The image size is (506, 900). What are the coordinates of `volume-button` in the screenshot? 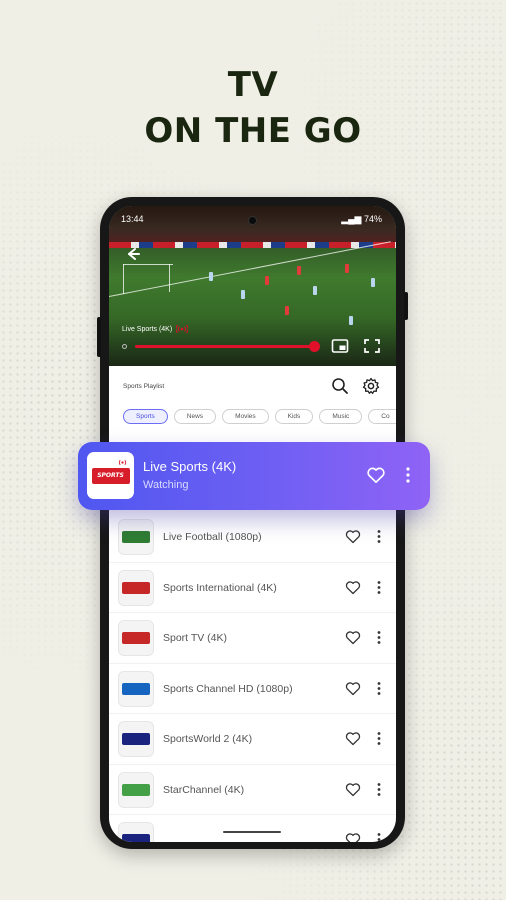 It's located at (99, 337).